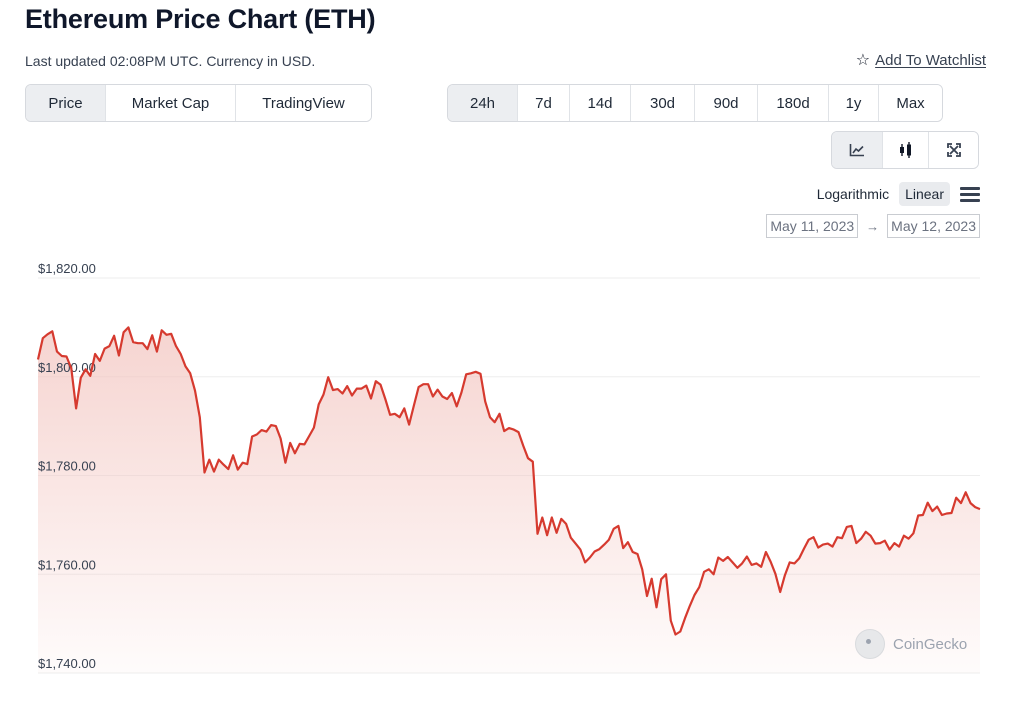 This screenshot has height=708, width=1024. What do you see at coordinates (543, 103) in the screenshot?
I see `range-7d: 7d` at bounding box center [543, 103].